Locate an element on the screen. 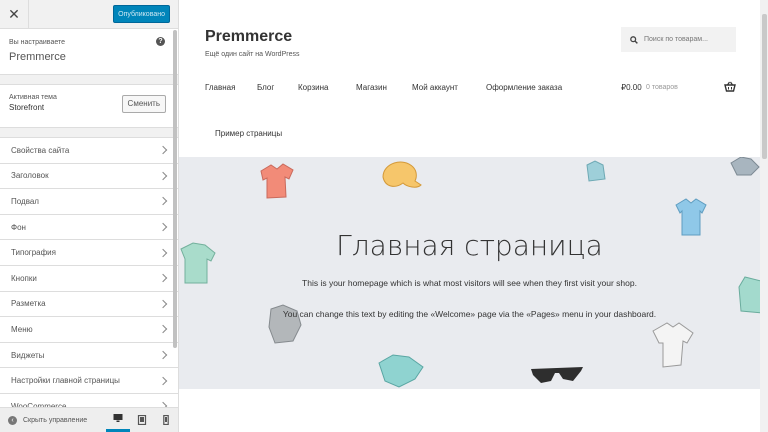 The height and width of the screenshot is (432, 768). nav-link-cart: Корзина is located at coordinates (313, 87).